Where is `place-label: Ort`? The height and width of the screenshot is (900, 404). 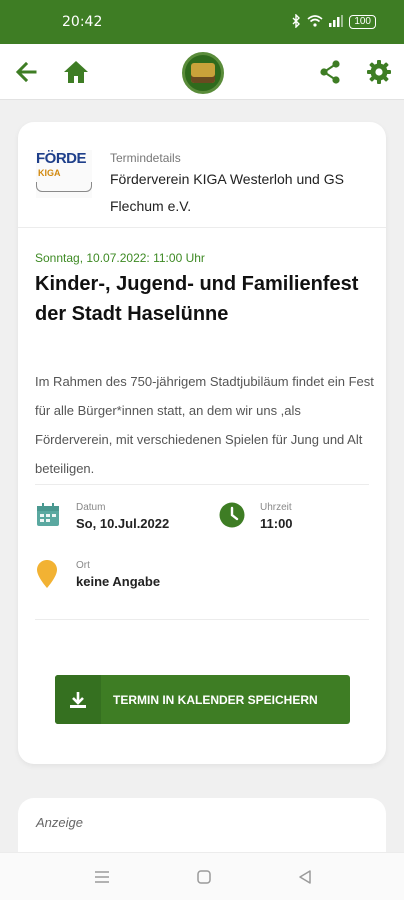
place-label: Ort is located at coordinates (83, 565).